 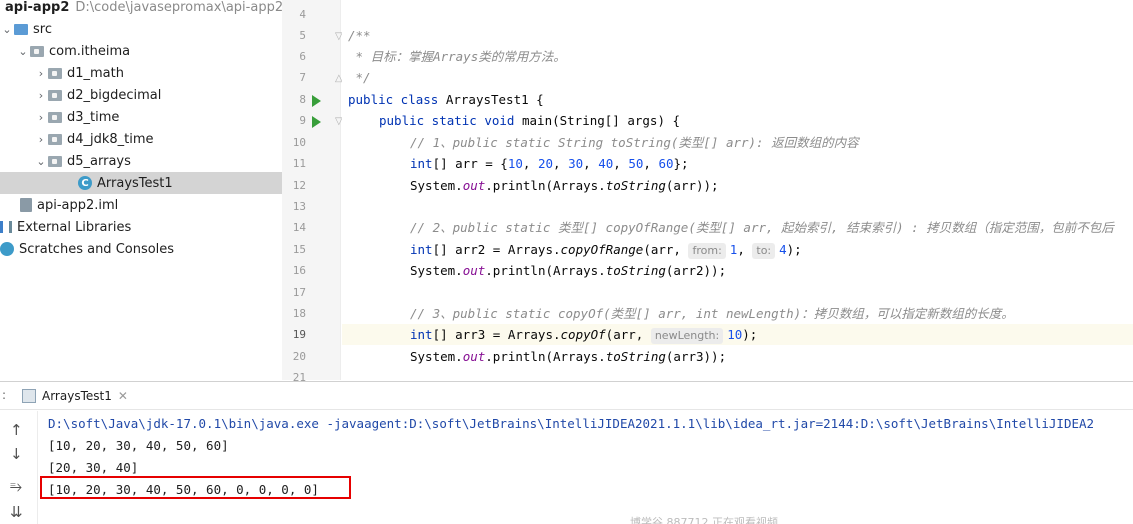 What do you see at coordinates (138, 445) in the screenshot?
I see `console-output-line: [10, 20, 30, 40, 50, 60]` at bounding box center [138, 445].